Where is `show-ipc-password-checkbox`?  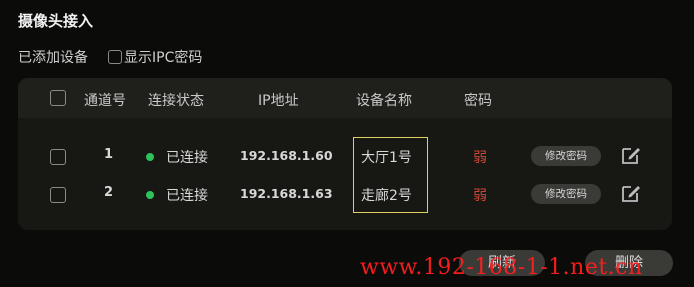 show-ipc-password-checkbox is located at coordinates (115, 57).